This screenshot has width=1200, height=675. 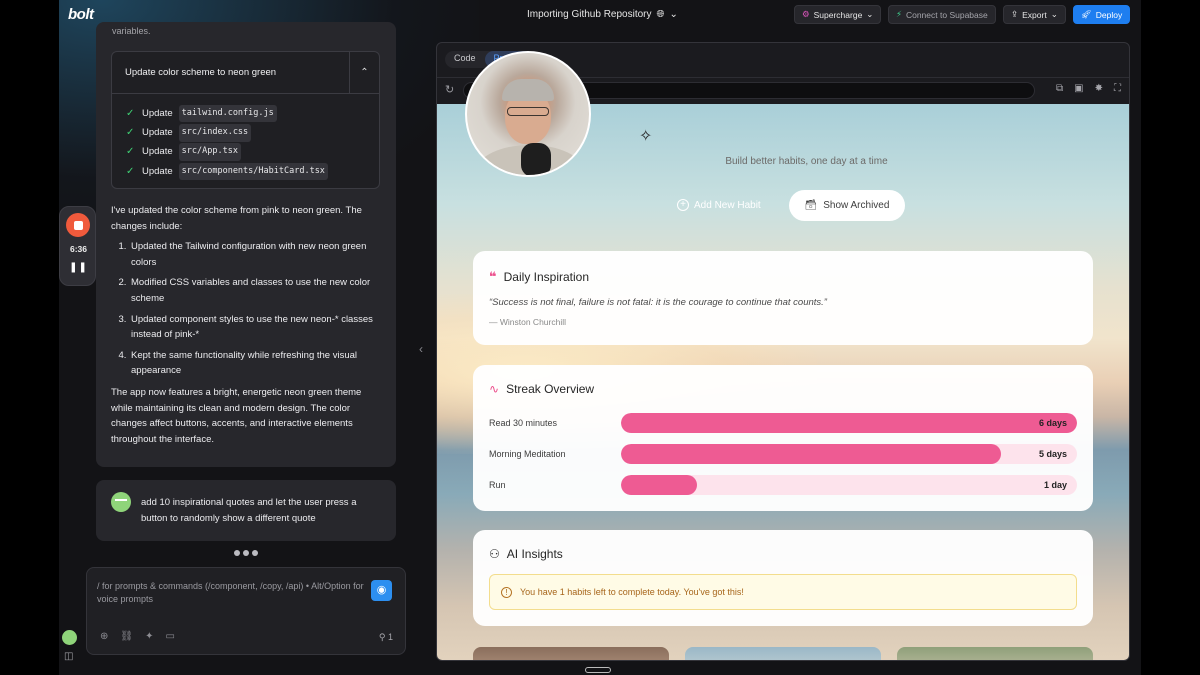 What do you see at coordinates (660, 14) in the screenshot?
I see `globe-icon: 🌐︎` at bounding box center [660, 14].